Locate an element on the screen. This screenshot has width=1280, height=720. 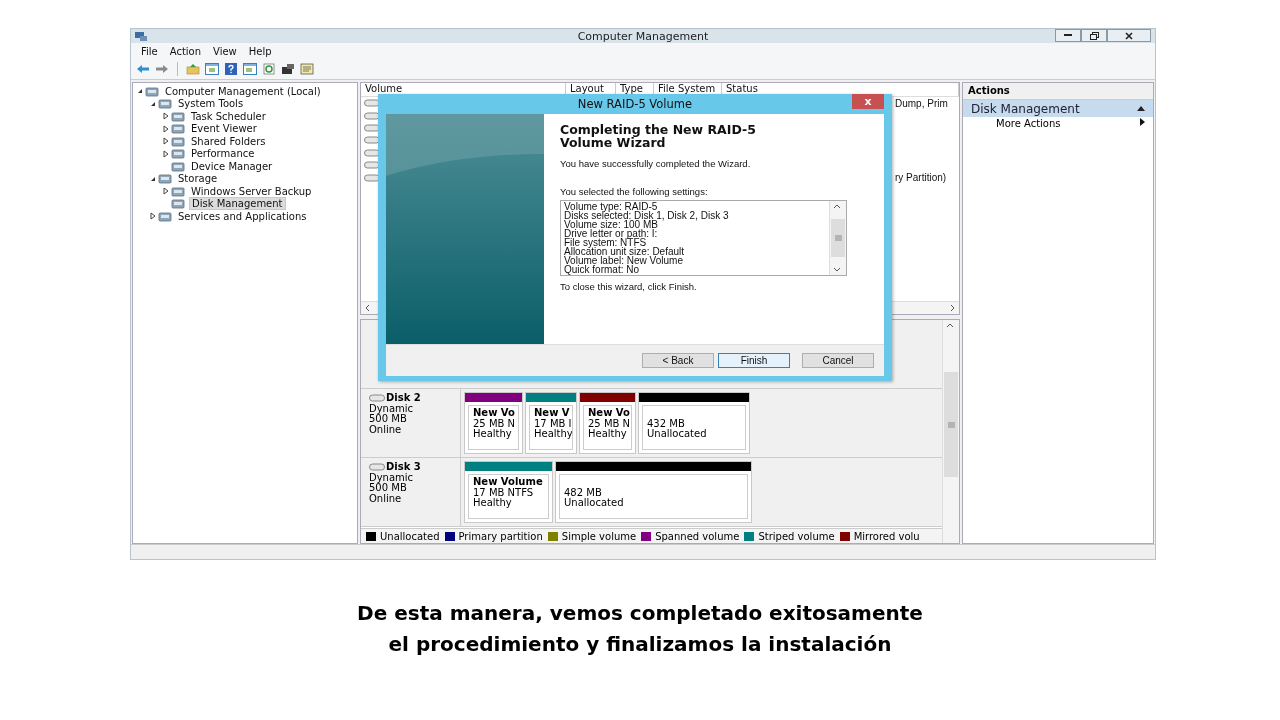
wizard-heading: Completing the New RAID-5 Volume Wizard is located at coordinates (658, 136).